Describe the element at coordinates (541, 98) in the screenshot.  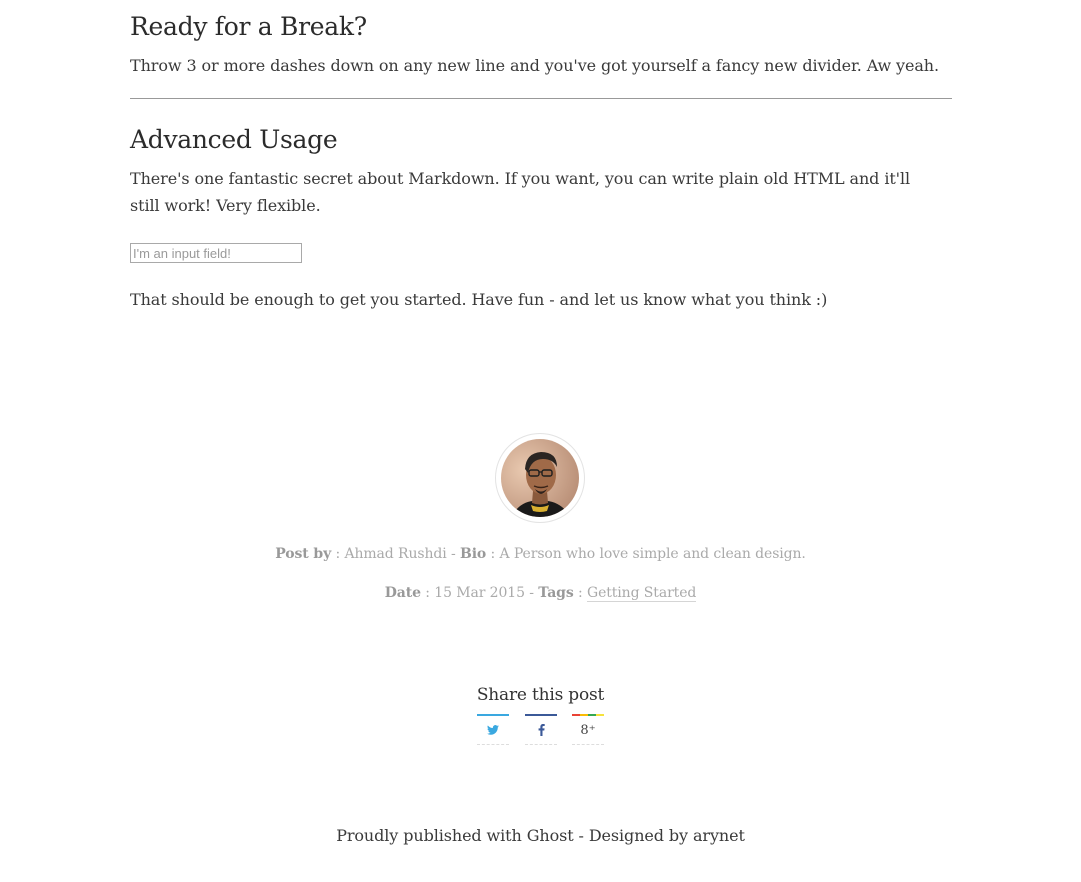
I see `divider` at that location.